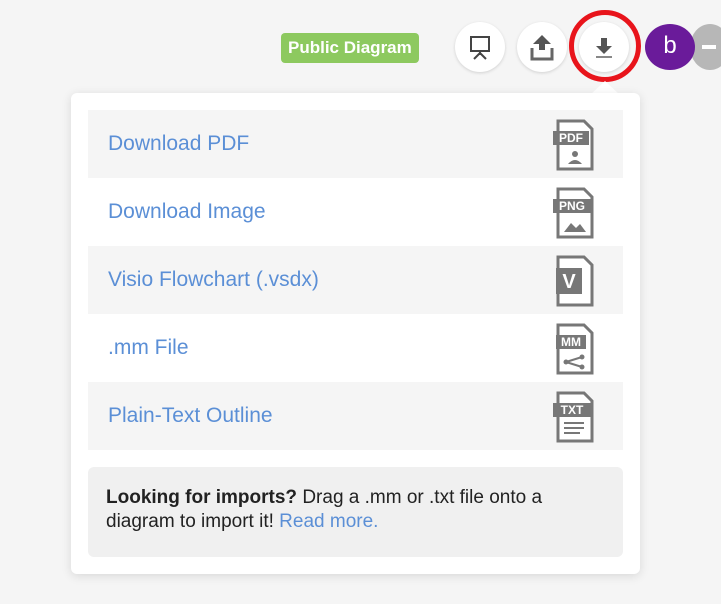  What do you see at coordinates (148, 347) in the screenshot?
I see `menu-item-label: .mm File` at bounding box center [148, 347].